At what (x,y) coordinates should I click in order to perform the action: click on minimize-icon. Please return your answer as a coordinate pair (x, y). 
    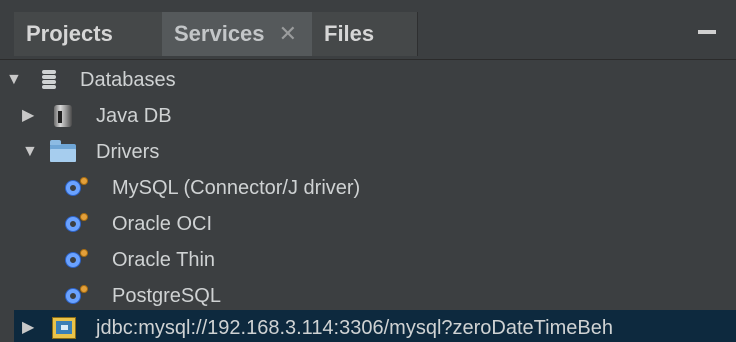
    Looking at the image, I should click on (707, 32).